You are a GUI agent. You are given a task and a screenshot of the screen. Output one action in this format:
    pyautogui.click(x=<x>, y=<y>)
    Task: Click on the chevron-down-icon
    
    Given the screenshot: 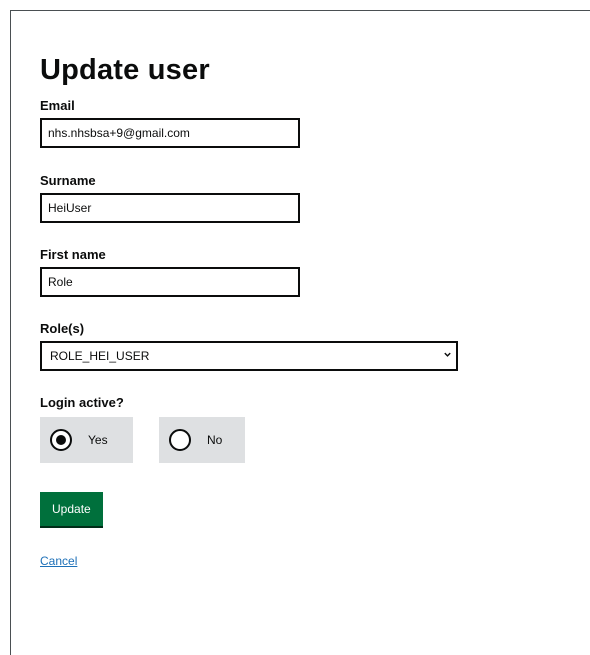 What is the action you would take?
    pyautogui.click(x=447, y=354)
    